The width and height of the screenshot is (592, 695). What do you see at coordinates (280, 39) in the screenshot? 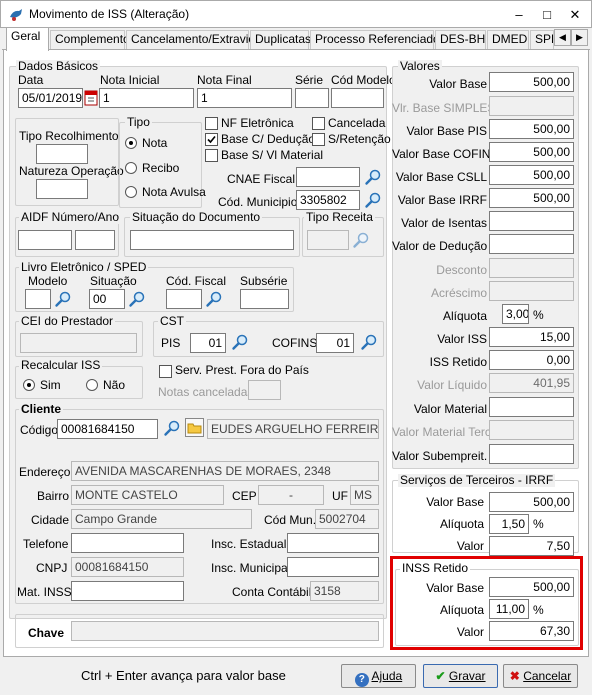
I see `tab-duplicatas: Duplicatas` at bounding box center [280, 39].